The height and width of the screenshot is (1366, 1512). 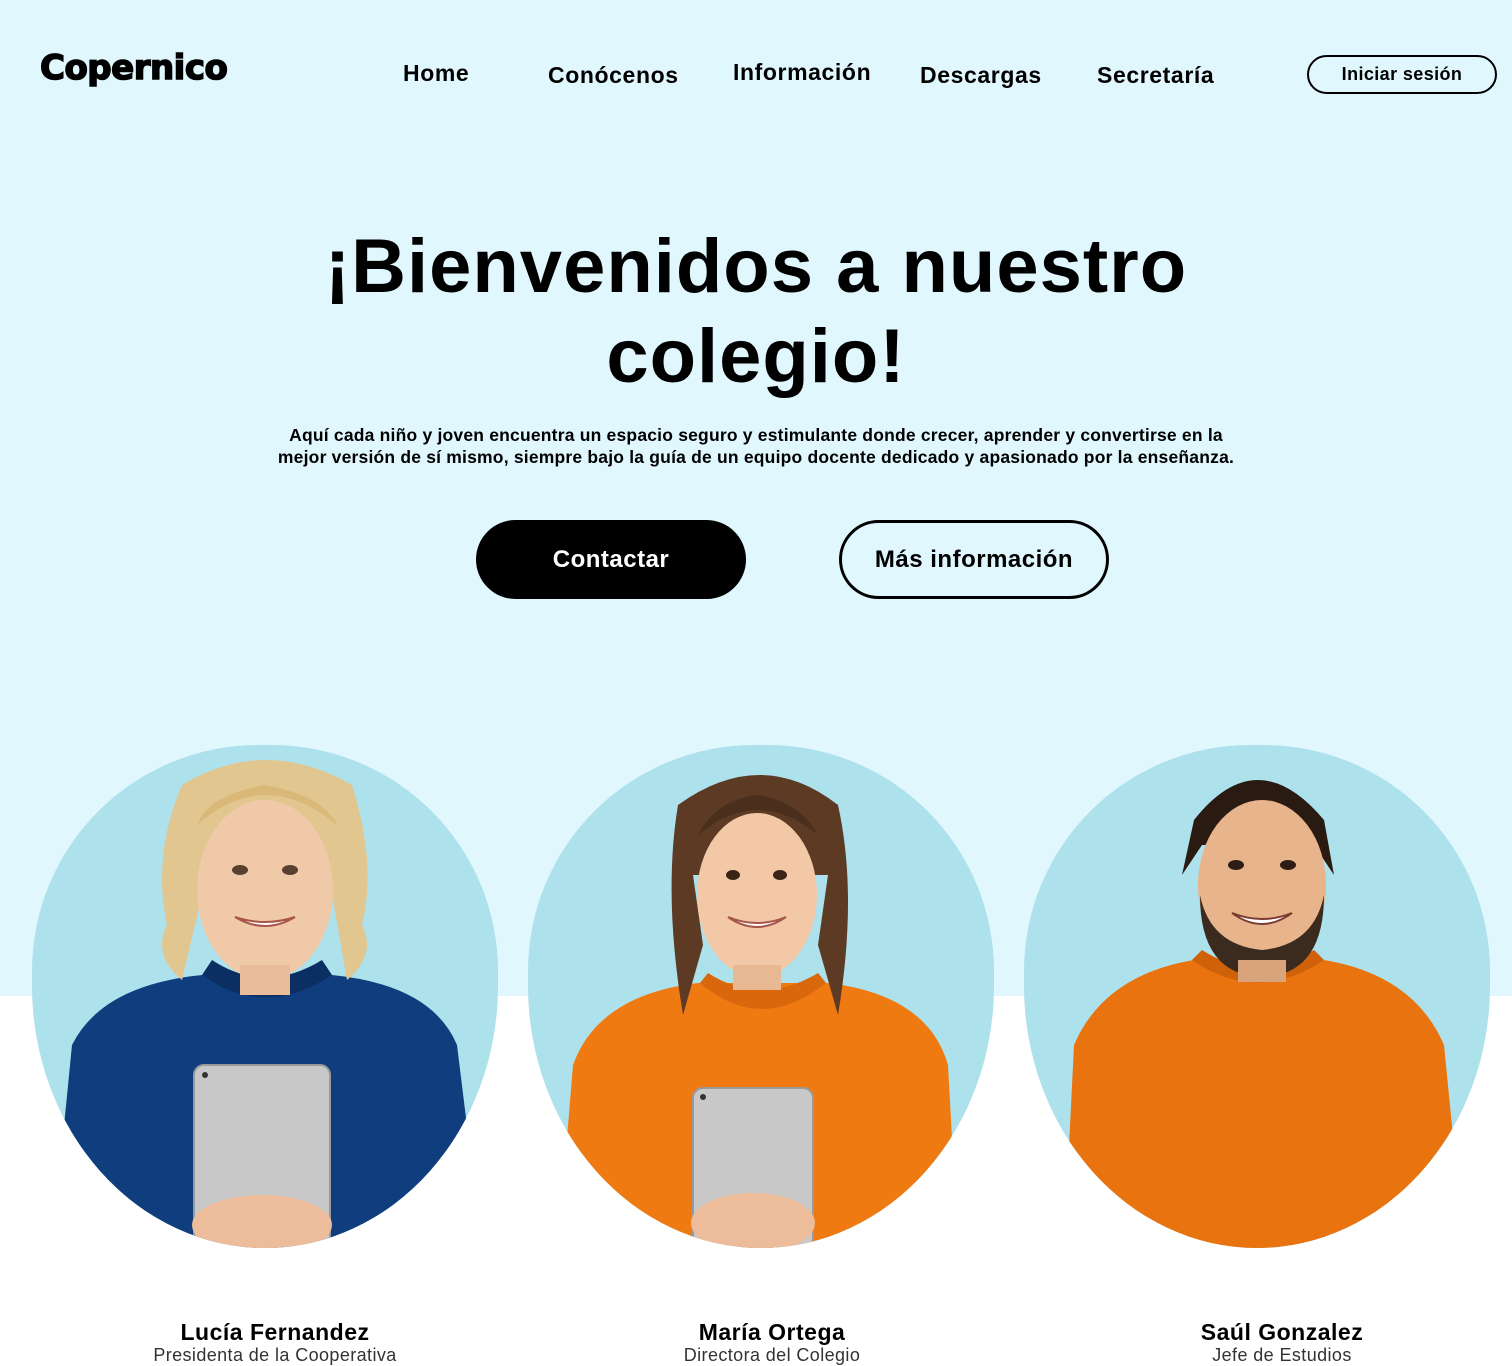 I want to click on member-name: Saúl Gonzalez, so click(x=1282, y=1332).